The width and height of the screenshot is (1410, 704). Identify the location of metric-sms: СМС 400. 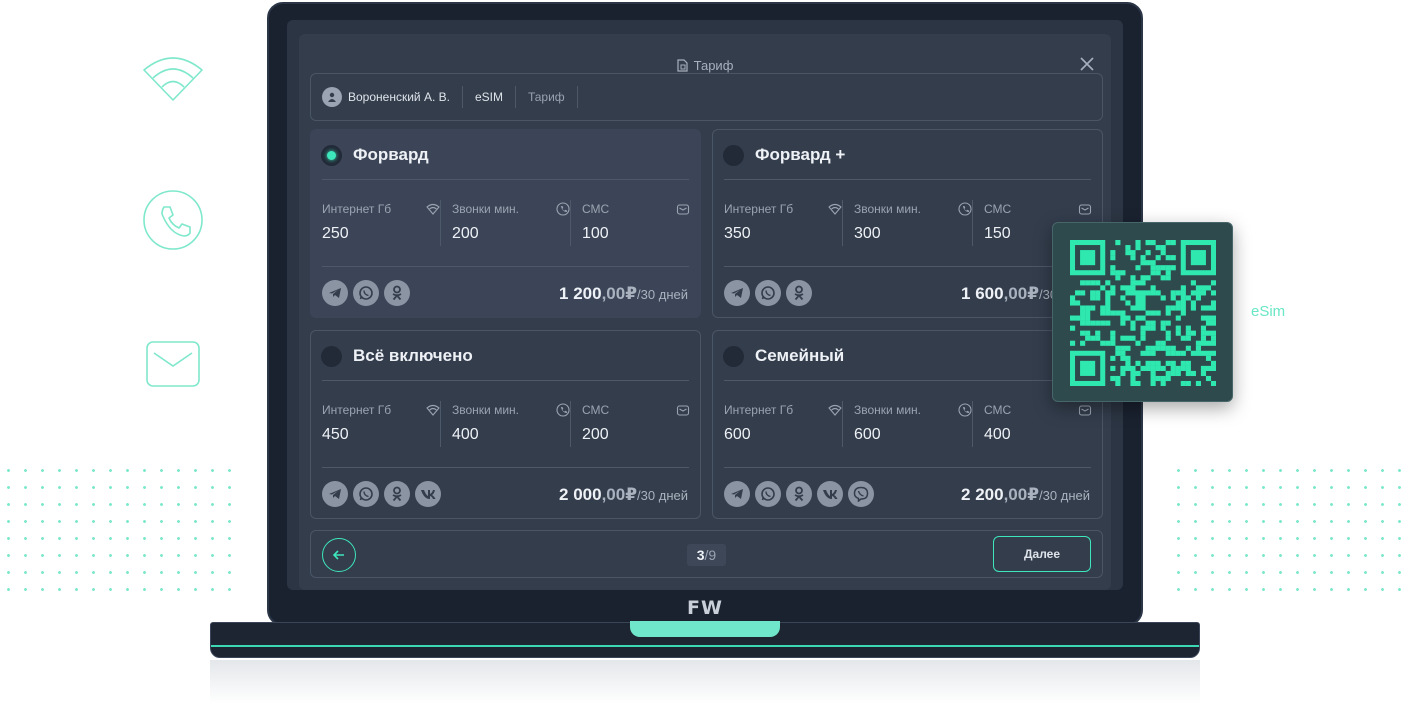
(1038, 425).